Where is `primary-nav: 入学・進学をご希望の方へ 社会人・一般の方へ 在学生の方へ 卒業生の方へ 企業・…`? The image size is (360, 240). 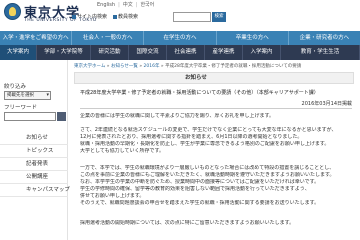 primary-nav: 入学・進学をご希望の方へ 社会人・一般の方へ 在学生の方へ 卒業生の方へ 企業・… is located at coordinates (180, 38).